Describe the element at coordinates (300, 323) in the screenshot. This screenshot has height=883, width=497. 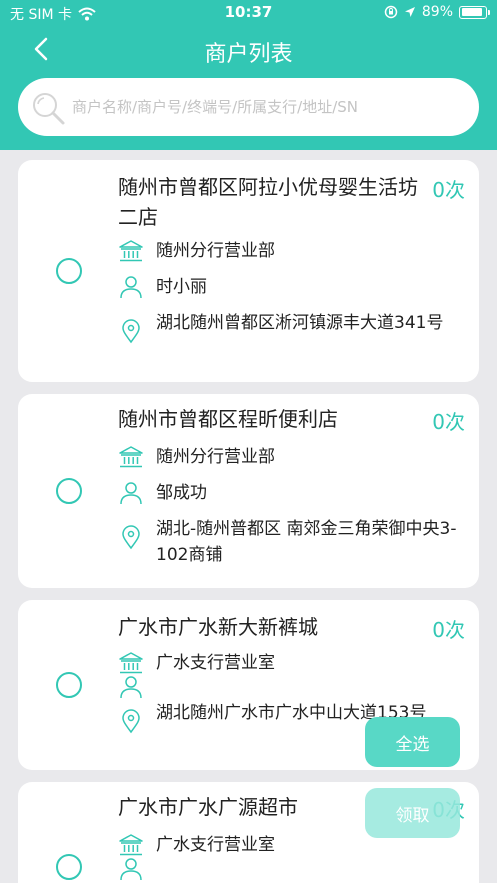
I see `merchant-address: 湖北随州曾都区淅河镇源丰大道341号` at that location.